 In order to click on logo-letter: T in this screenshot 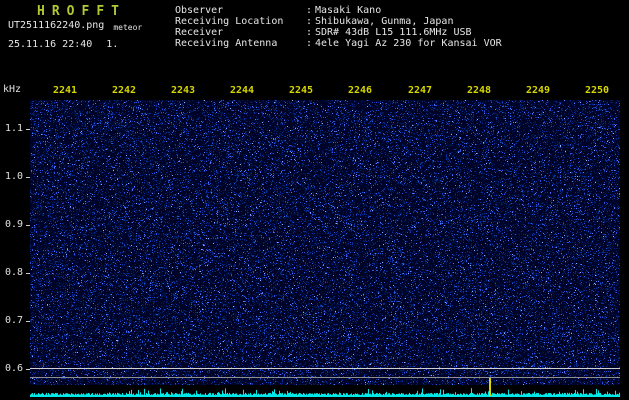, I will do `click(115, 11)`.